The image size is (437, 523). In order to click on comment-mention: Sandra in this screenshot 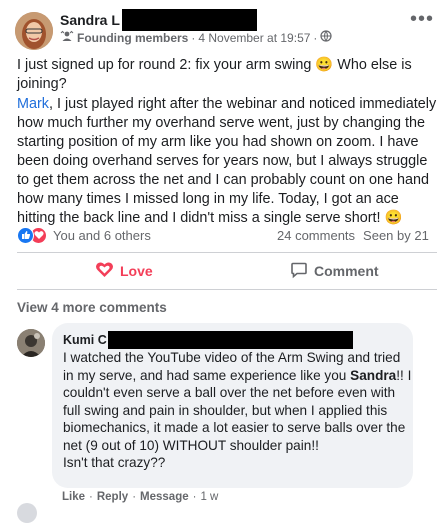, I will do `click(373, 375)`.